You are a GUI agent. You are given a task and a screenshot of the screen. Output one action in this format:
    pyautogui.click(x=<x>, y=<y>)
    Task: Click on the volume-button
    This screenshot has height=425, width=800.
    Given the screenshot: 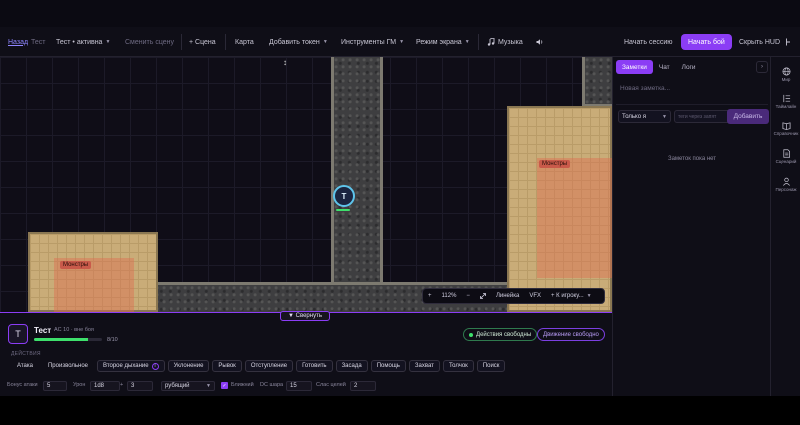 What is the action you would take?
    pyautogui.click(x=540, y=42)
    